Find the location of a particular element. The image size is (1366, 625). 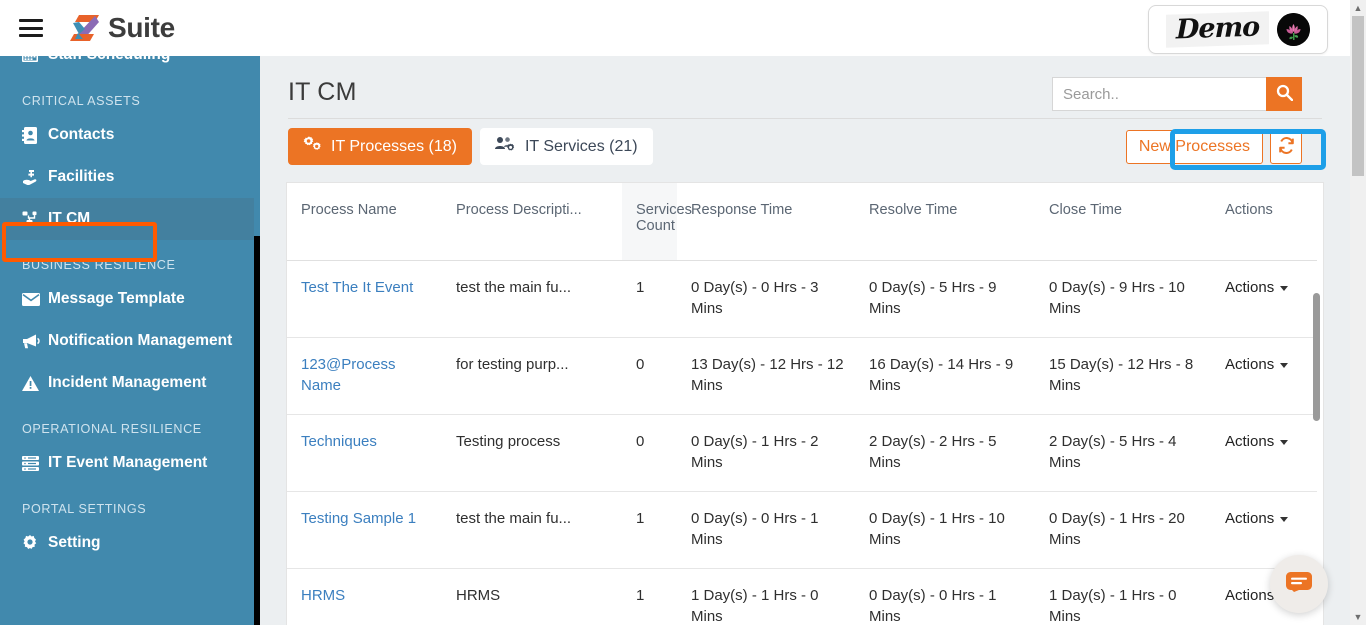

sidebar-item-it-event-management: IT Event Management is located at coordinates (127, 463).